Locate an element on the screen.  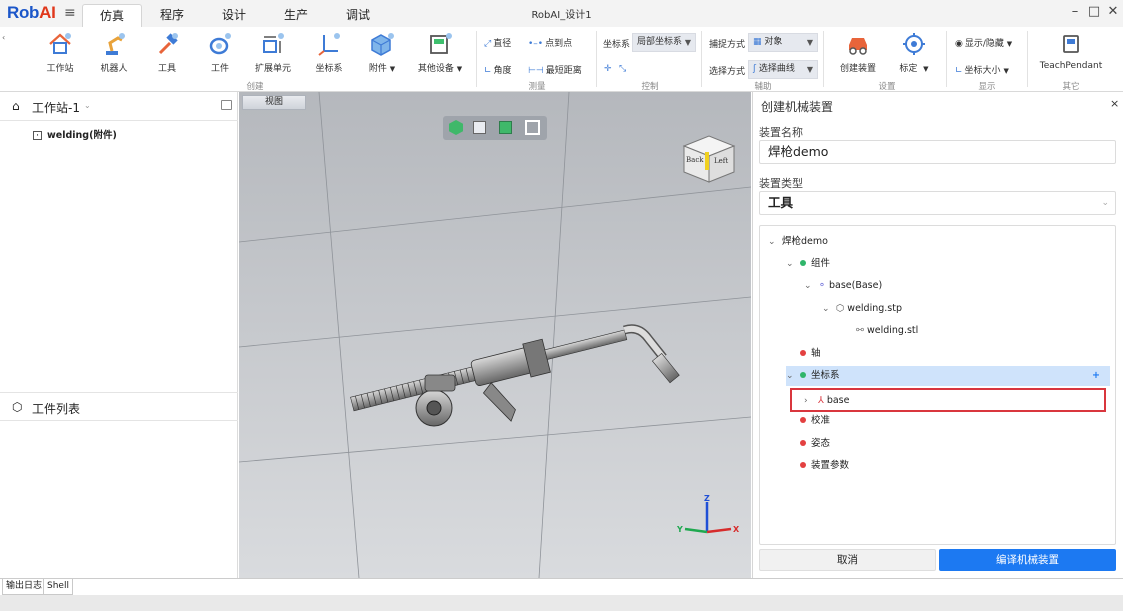
create-other-device-button: 其他设备 ▼ is located at coordinates (440, 52).